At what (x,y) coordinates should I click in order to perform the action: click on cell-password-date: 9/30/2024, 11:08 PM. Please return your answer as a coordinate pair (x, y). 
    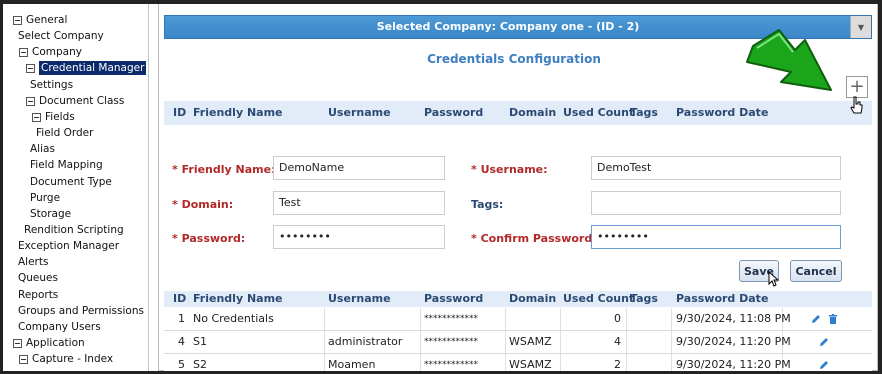
    Looking at the image, I should click on (733, 318).